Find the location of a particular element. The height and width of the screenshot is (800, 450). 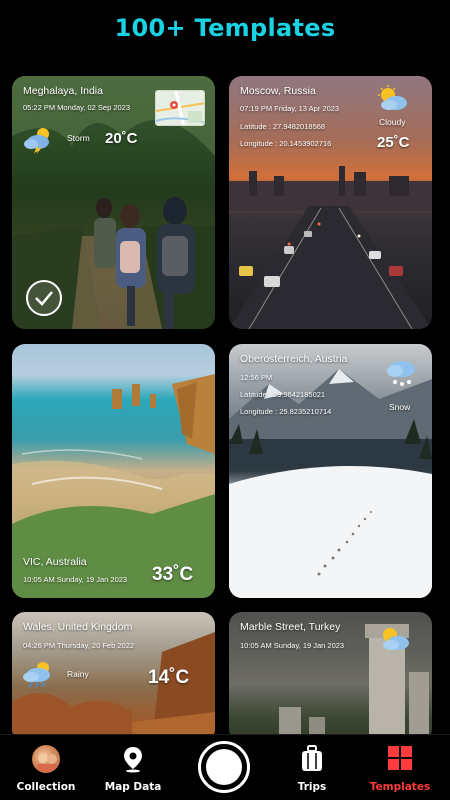

shutter-inner is located at coordinates (224, 767).